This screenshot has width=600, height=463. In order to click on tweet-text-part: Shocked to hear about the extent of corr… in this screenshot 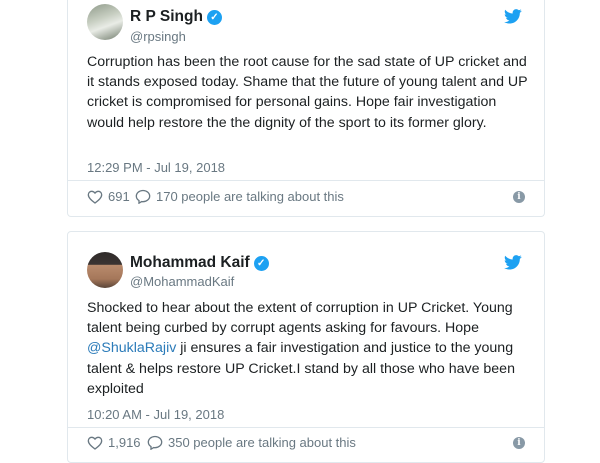, I will do `click(300, 318)`.